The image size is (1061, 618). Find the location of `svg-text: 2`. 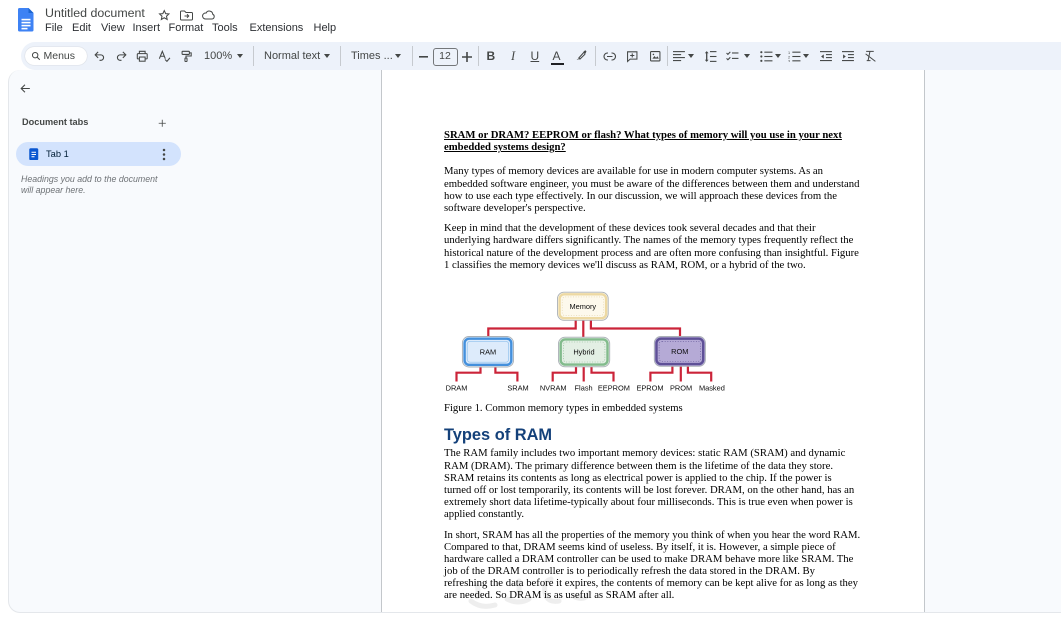

svg-text: 2 is located at coordinates (789, 57).